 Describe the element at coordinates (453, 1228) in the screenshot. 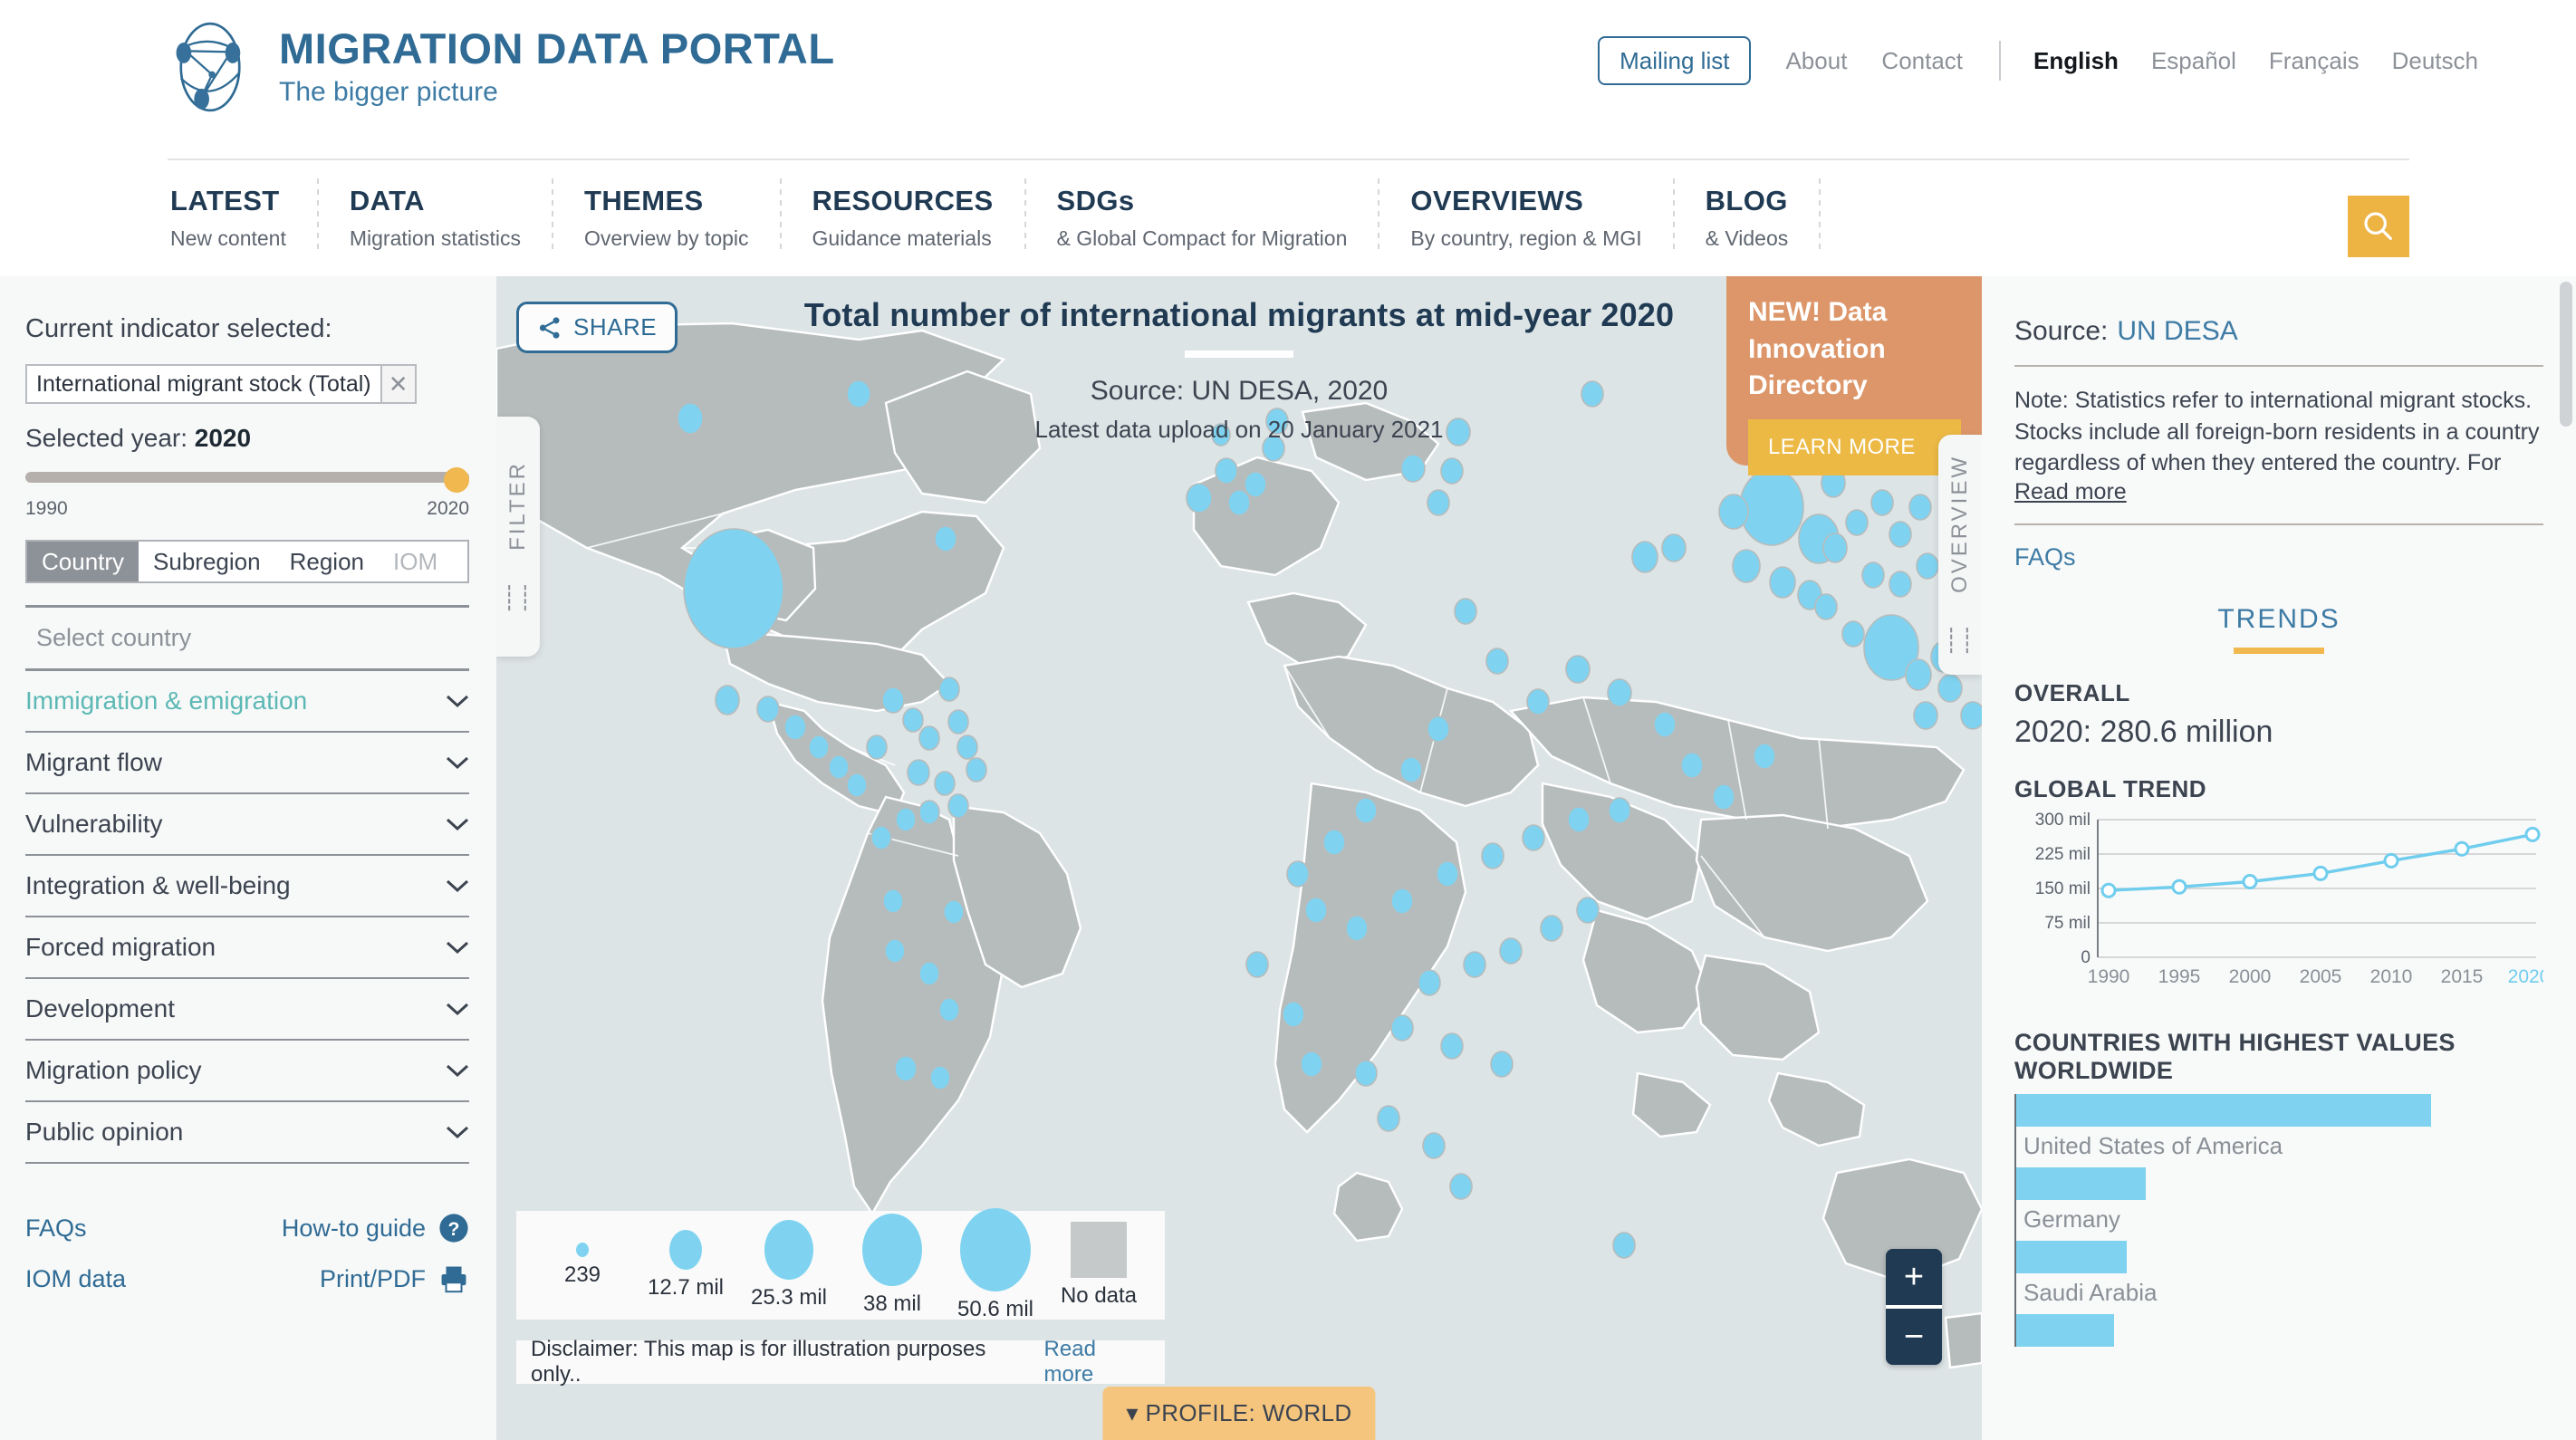

I see `question-circle-icon: ?` at that location.